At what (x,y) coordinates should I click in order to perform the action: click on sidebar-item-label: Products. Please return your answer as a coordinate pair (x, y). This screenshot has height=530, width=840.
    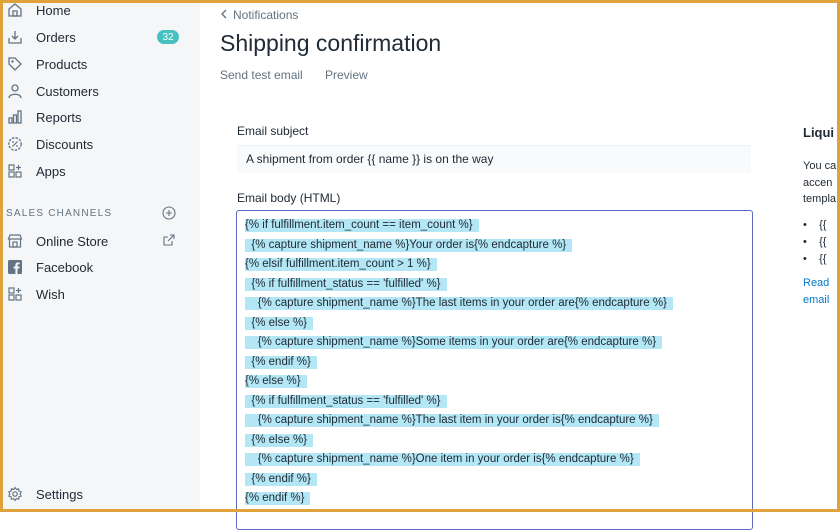
    Looking at the image, I should click on (62, 64).